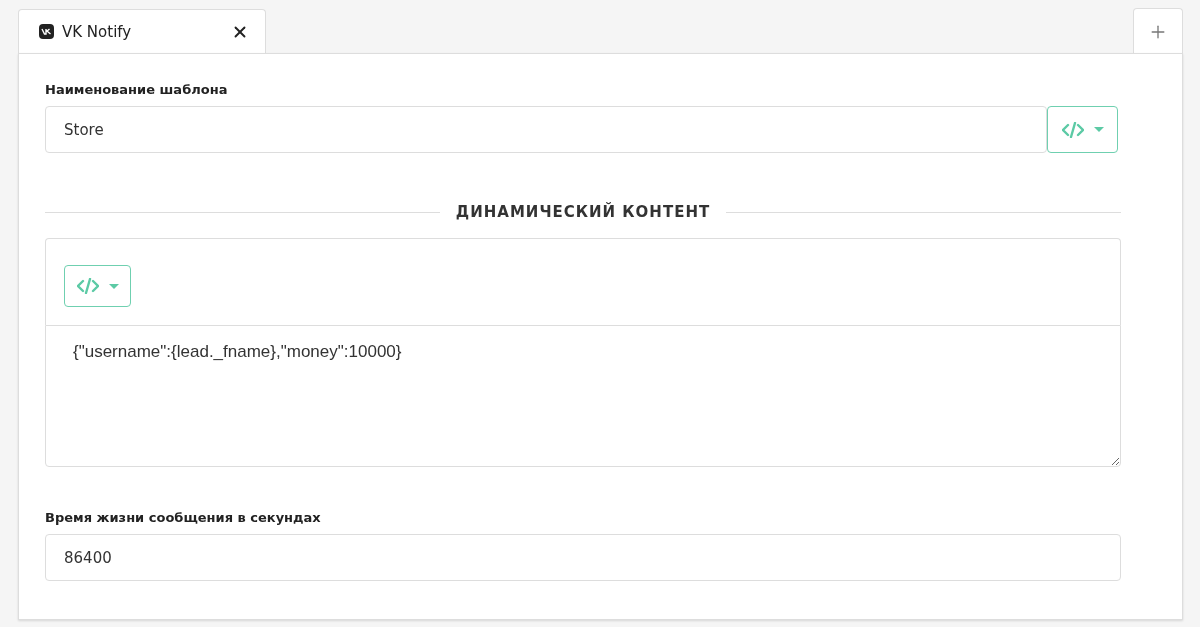 The width and height of the screenshot is (1200, 627). I want to click on add-tab-button, so click(1158, 31).